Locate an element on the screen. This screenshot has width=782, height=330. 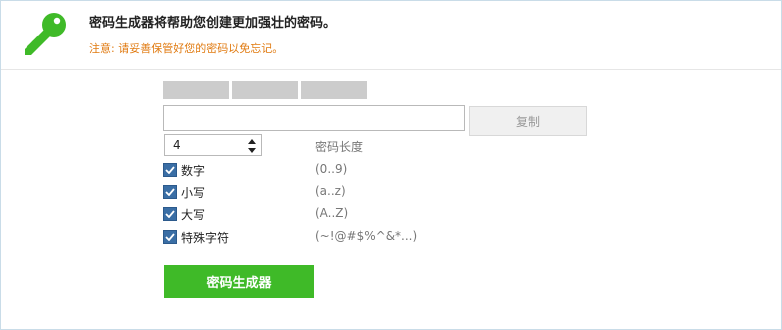
spinner-down-icon is located at coordinates (252, 150).